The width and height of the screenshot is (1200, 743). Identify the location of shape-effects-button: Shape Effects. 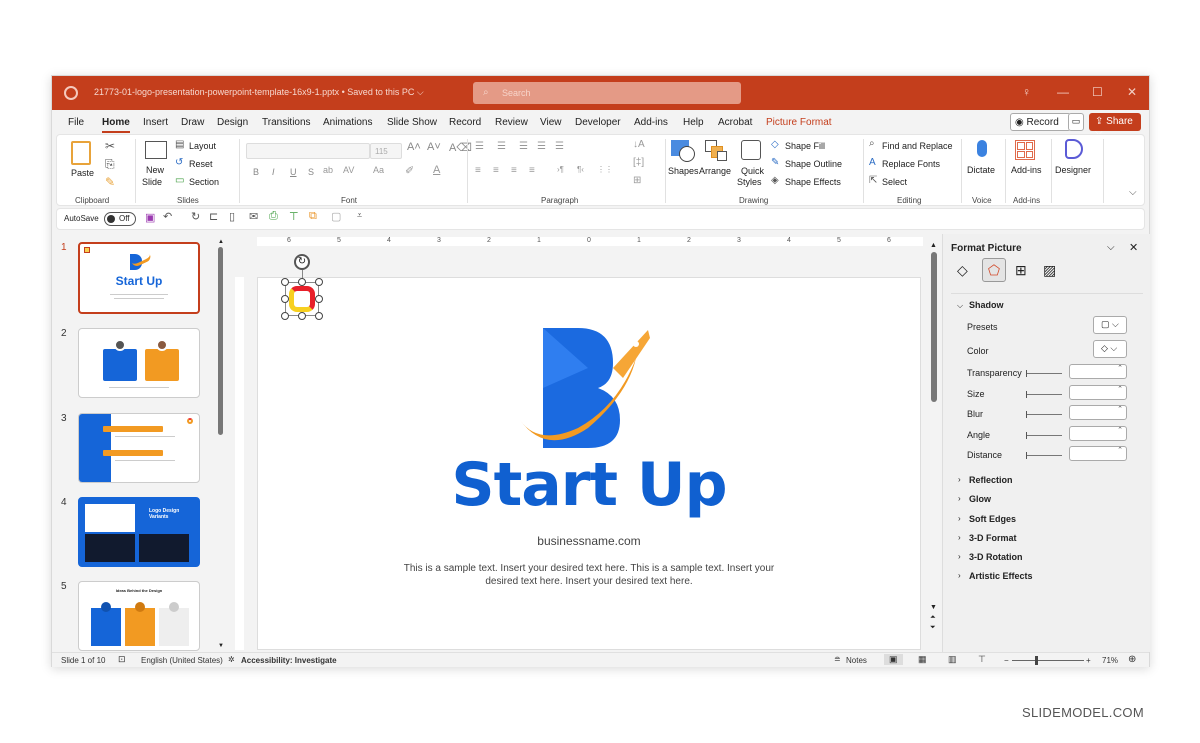
(813, 182).